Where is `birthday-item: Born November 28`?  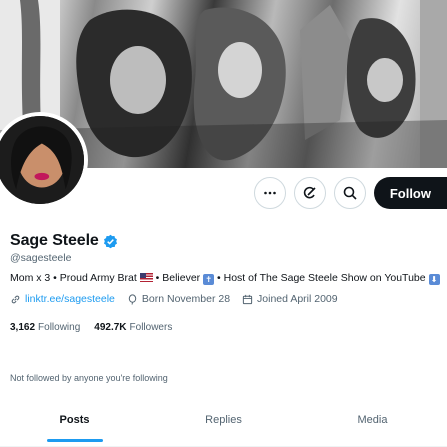 birthday-item: Born November 28 is located at coordinates (178, 299).